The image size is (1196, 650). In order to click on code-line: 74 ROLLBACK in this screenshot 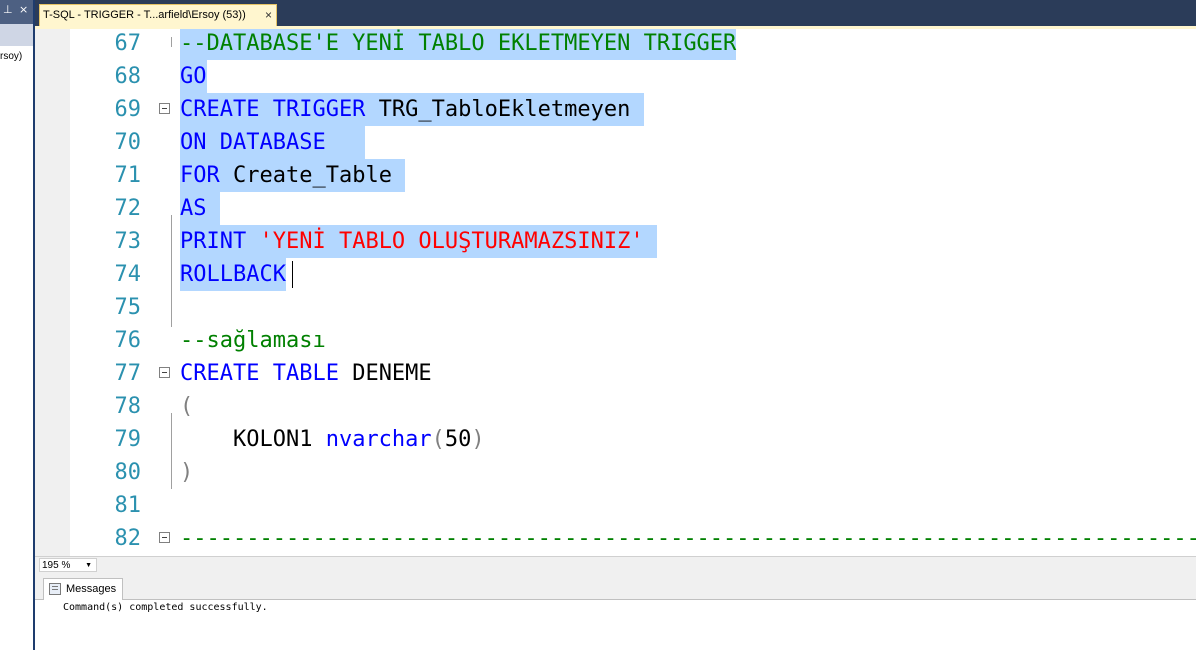, I will do `click(615, 274)`.